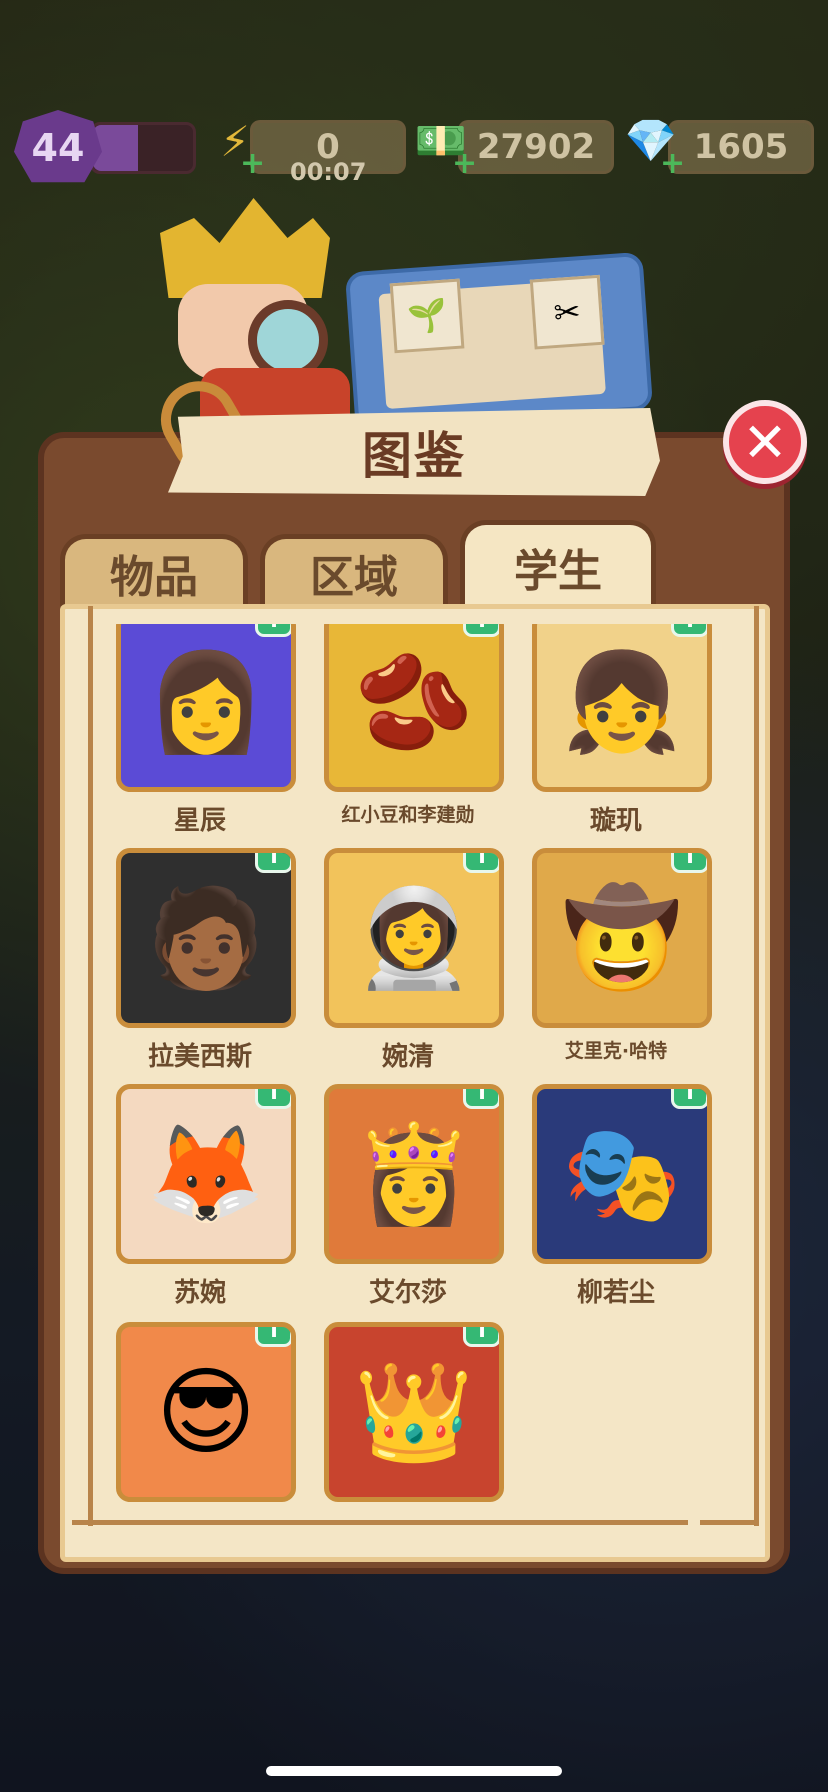 This screenshot has width=828, height=1792. I want to click on student-portrait: 👩‍🚀 i, so click(414, 938).